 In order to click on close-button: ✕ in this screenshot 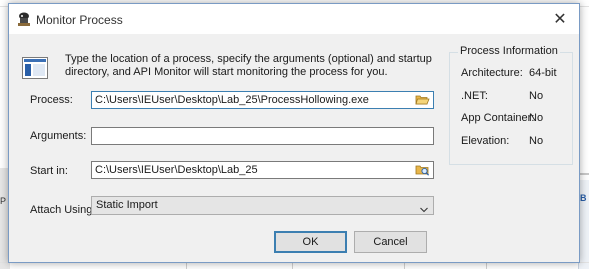, I will do `click(560, 19)`.